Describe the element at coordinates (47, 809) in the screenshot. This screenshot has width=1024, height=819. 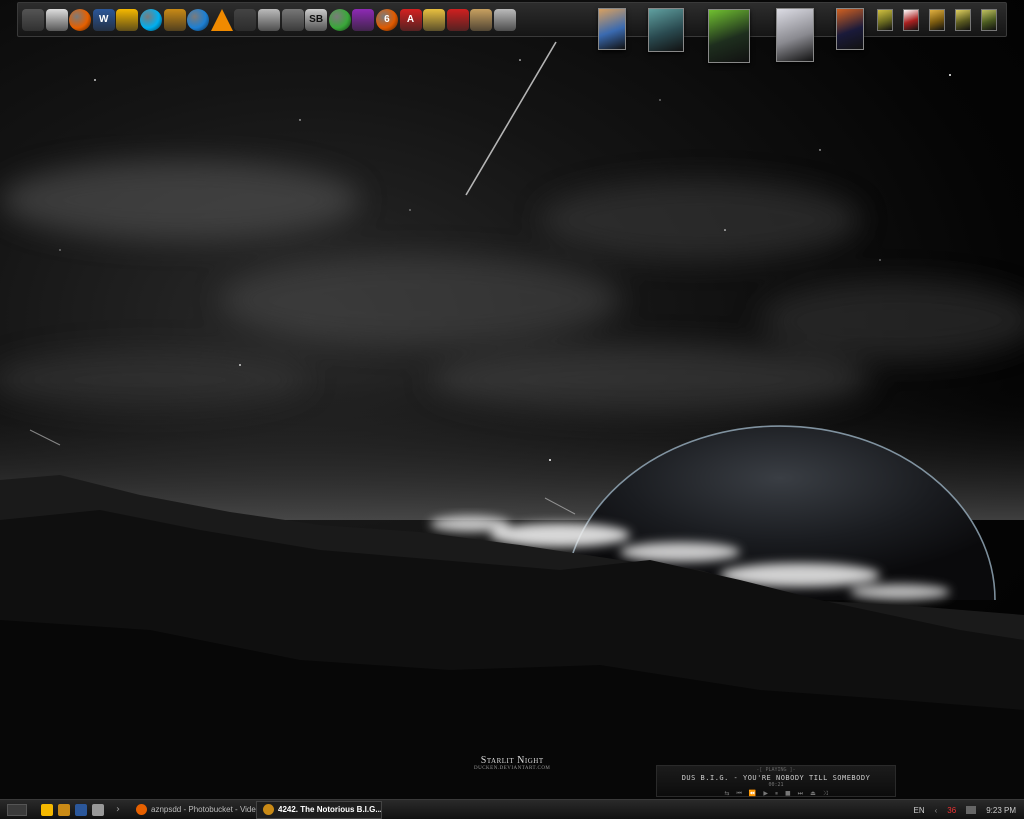
I see `aim-quick-icon` at that location.